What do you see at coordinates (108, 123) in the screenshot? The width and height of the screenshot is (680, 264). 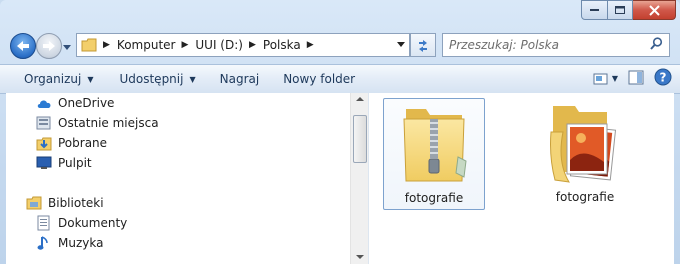 I see `nav-item-label: Ostatnie miejsca` at bounding box center [108, 123].